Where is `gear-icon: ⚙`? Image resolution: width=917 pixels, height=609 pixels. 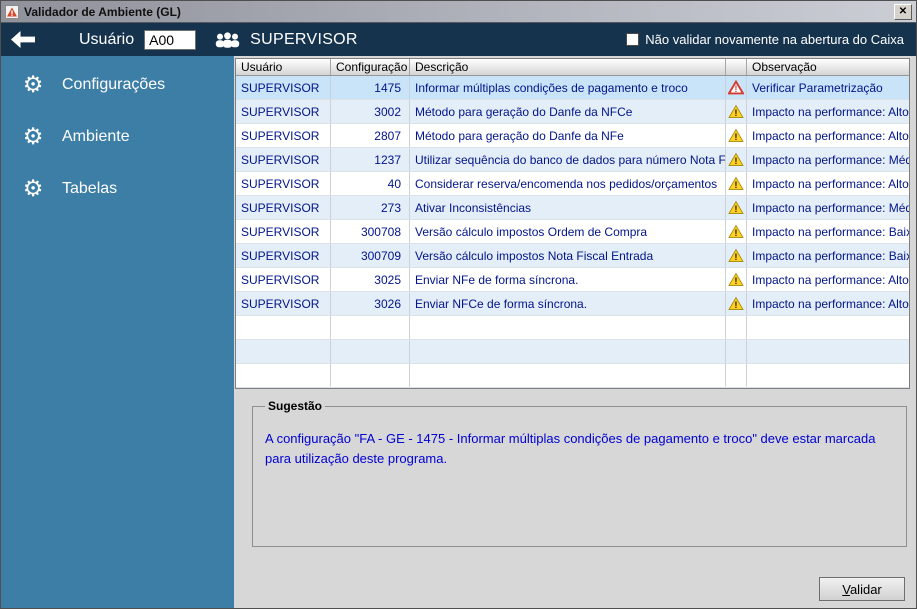 gear-icon: ⚙ is located at coordinates (33, 85).